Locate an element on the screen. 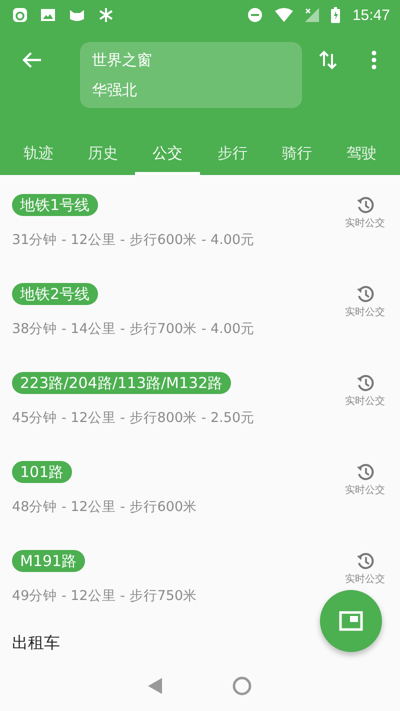  signal-icon is located at coordinates (312, 15).